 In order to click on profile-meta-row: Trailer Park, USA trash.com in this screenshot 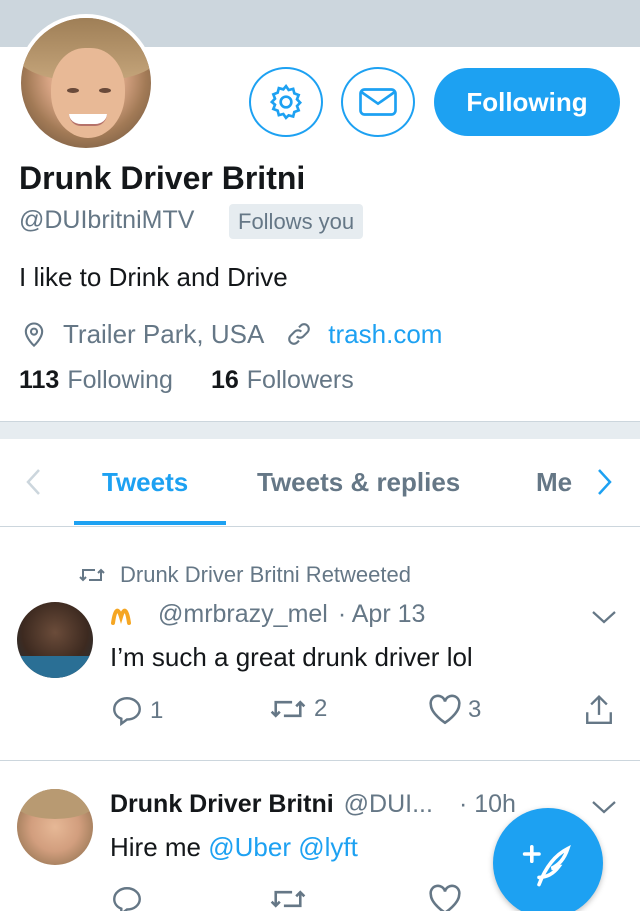, I will do `click(230, 334)`.